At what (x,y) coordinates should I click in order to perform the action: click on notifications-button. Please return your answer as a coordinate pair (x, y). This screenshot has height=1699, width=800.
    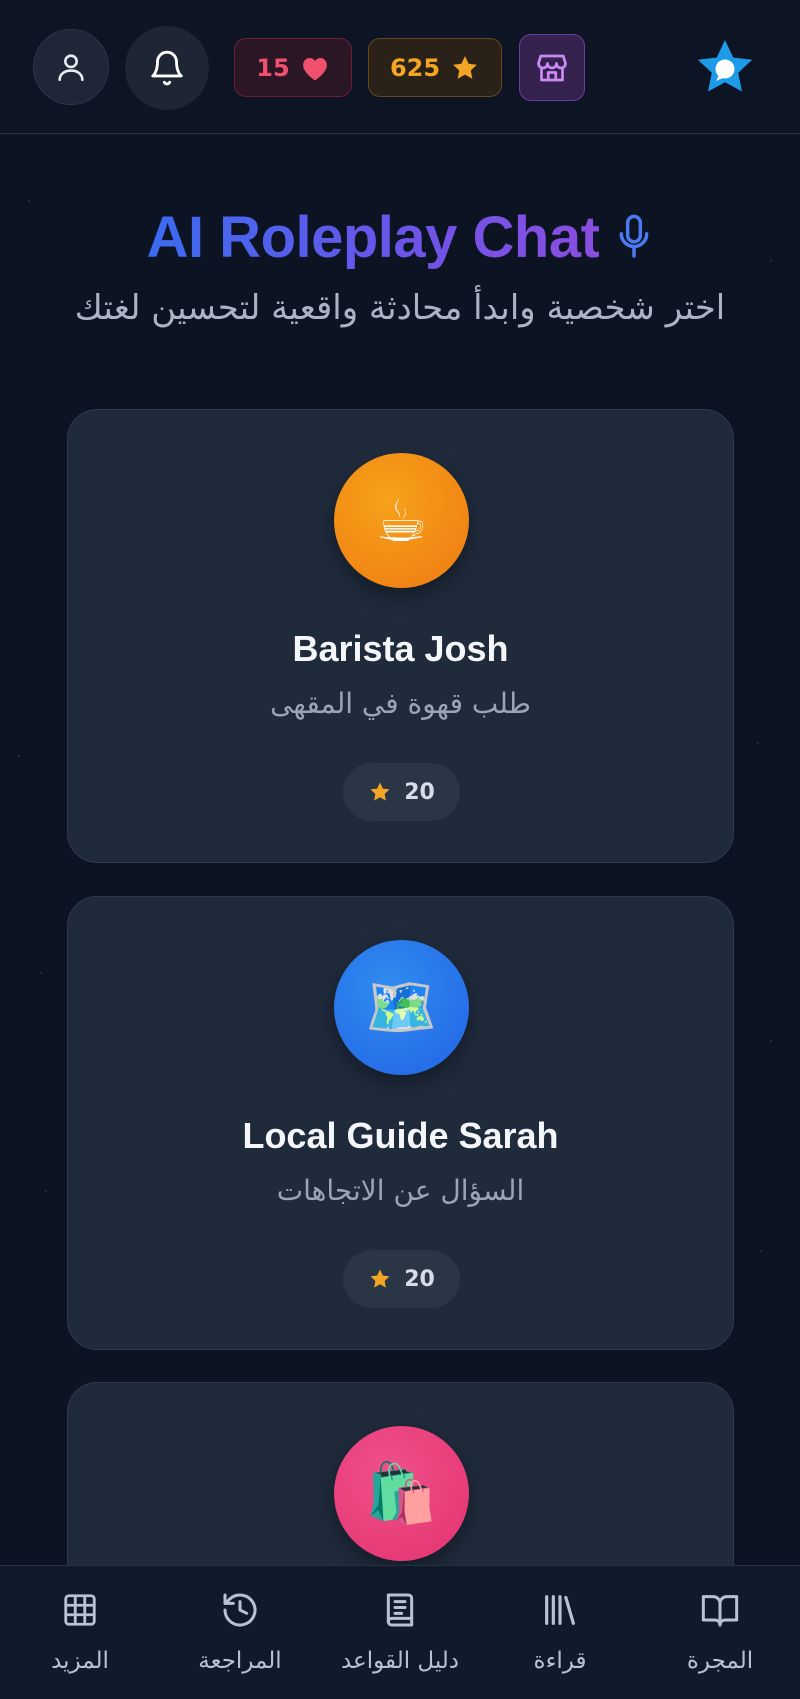
    Looking at the image, I should click on (167, 68).